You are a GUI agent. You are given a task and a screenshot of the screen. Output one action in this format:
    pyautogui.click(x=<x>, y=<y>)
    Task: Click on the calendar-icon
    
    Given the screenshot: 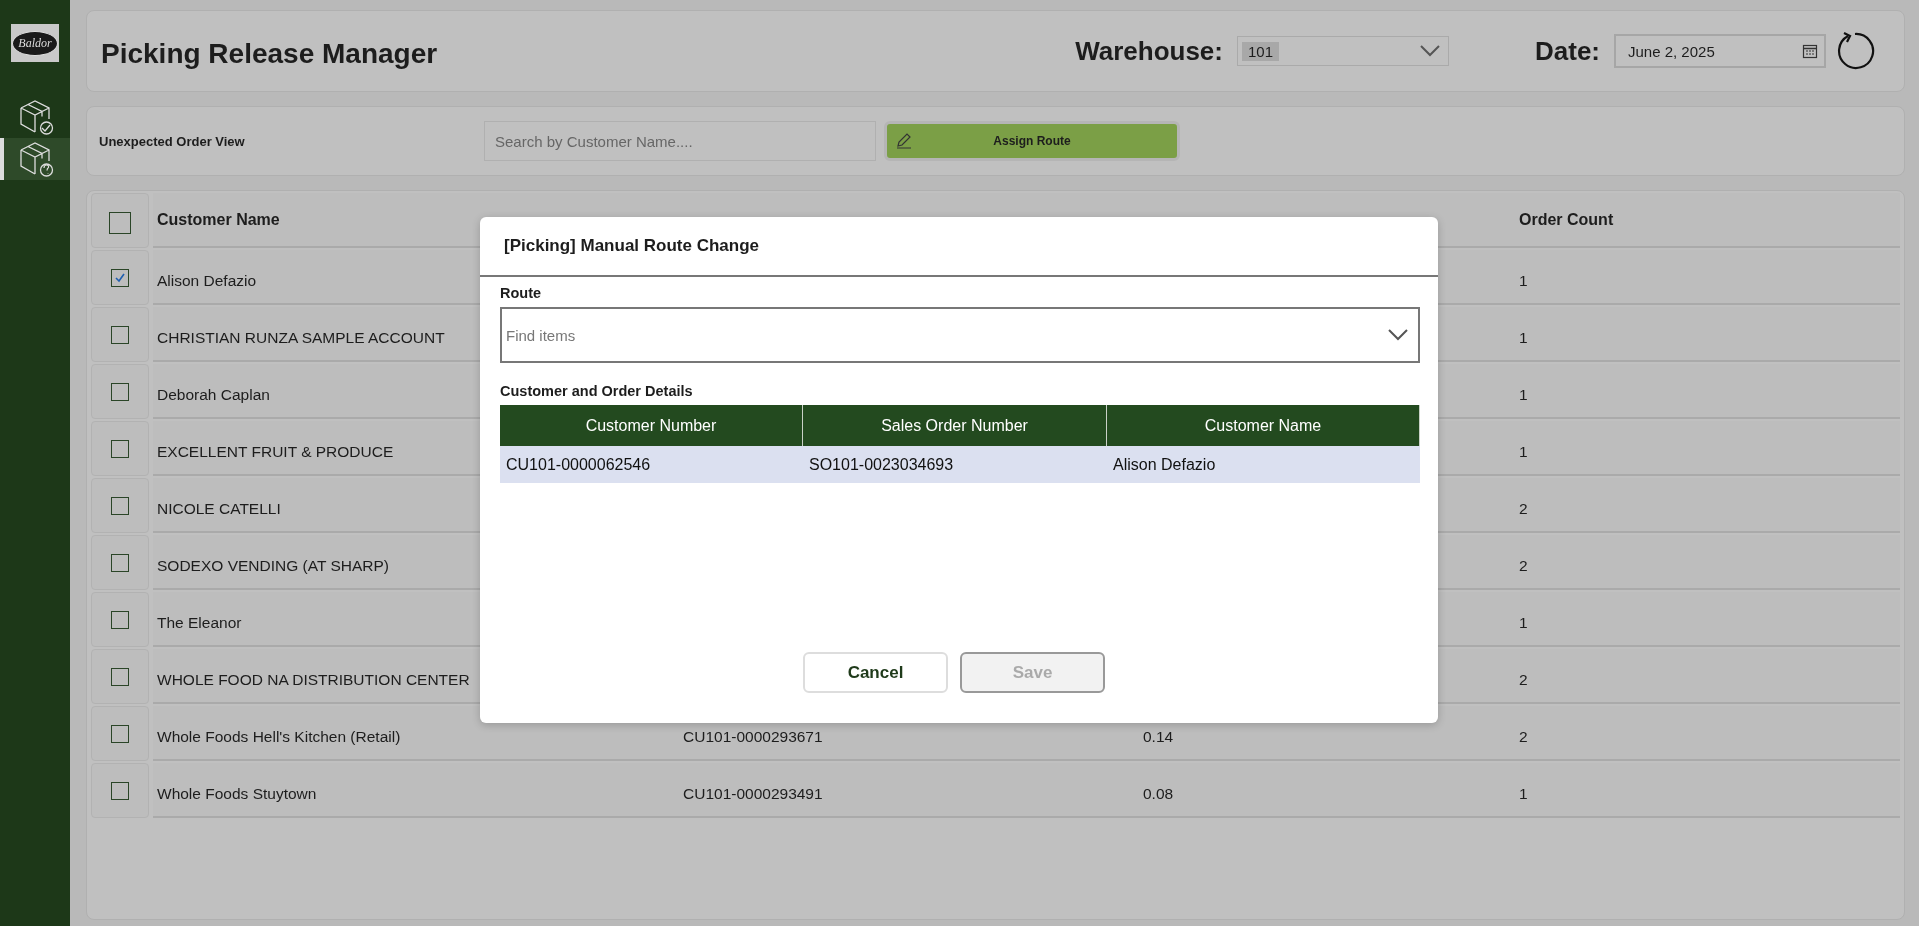 What is the action you would take?
    pyautogui.click(x=1810, y=51)
    